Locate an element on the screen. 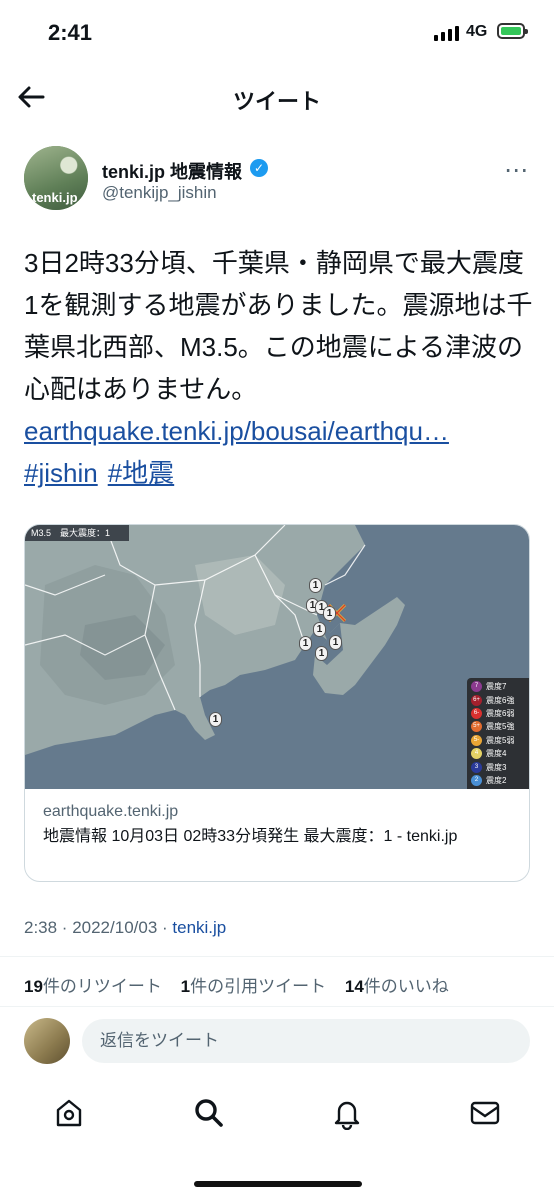 Image resolution: width=554 pixels, height=1200 pixels. page-title: ツイート is located at coordinates (276, 101).